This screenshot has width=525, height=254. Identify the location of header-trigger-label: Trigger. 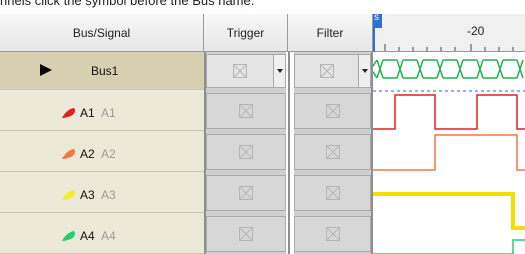
(245, 32).